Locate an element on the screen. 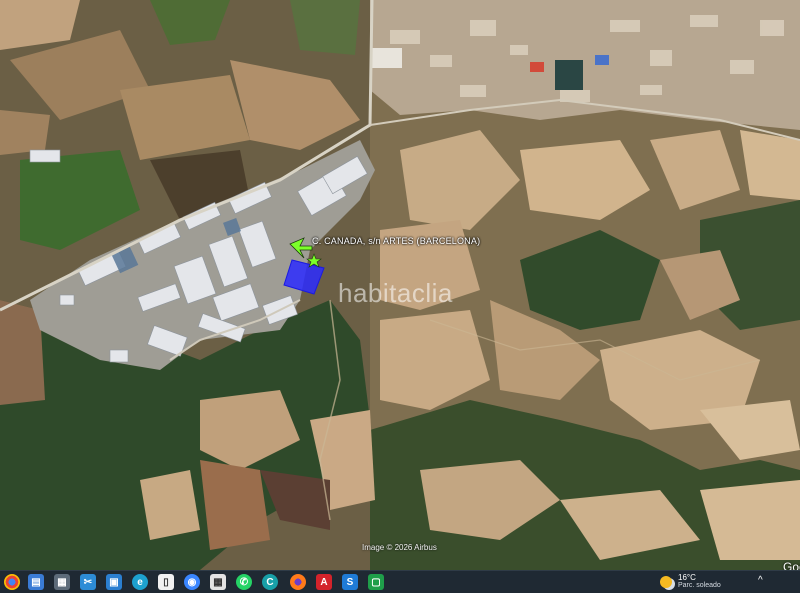 This screenshot has width=800, height=593. marker-address-label: C. CANADA, s/n ARTES (BARCELONA) is located at coordinates (396, 241).